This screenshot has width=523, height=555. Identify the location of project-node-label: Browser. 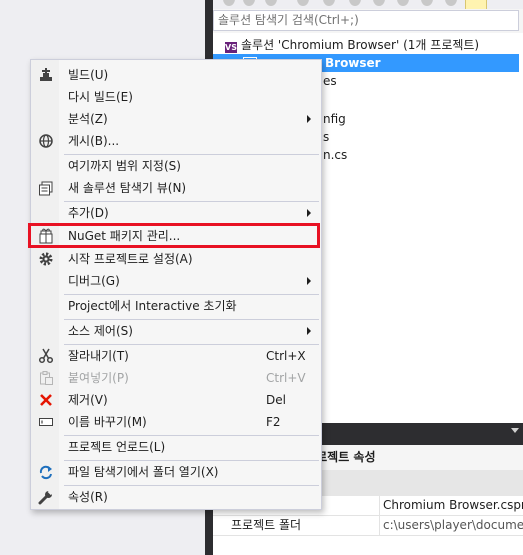
(353, 63).